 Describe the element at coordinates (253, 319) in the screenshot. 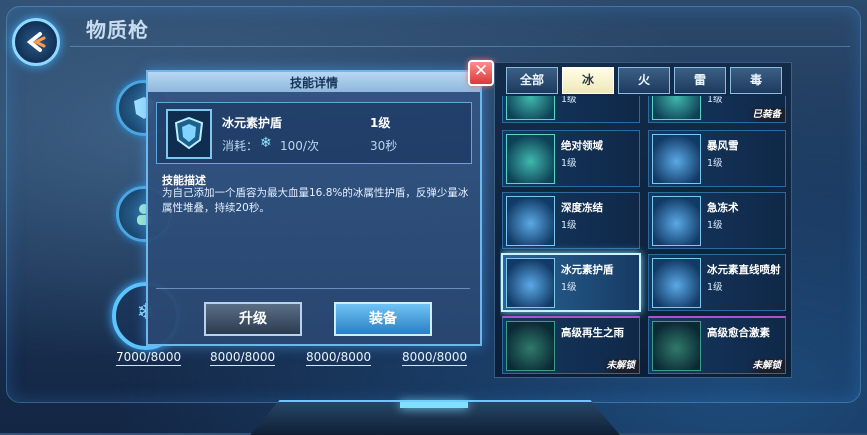

I see `upgrade-button: 升级` at that location.